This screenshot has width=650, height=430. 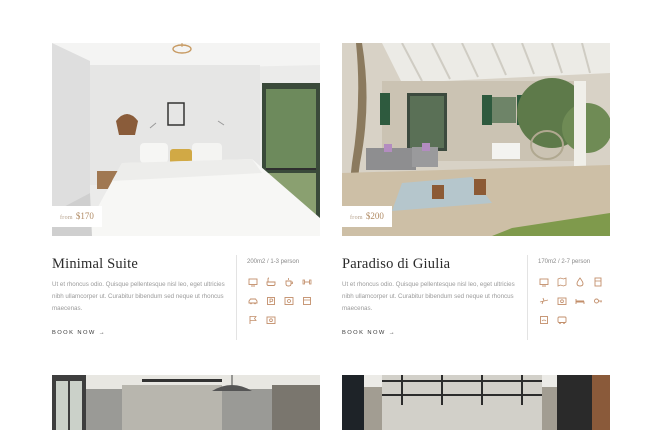 I want to click on room-photo-industrial, so click(x=476, y=402).